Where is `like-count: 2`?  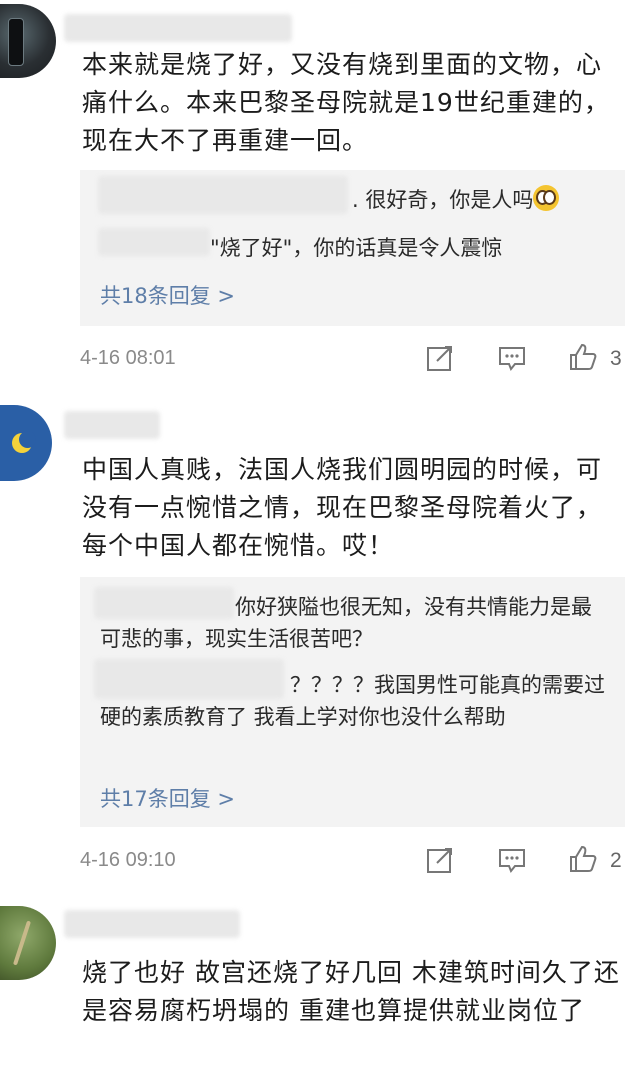
like-count: 2 is located at coordinates (616, 860).